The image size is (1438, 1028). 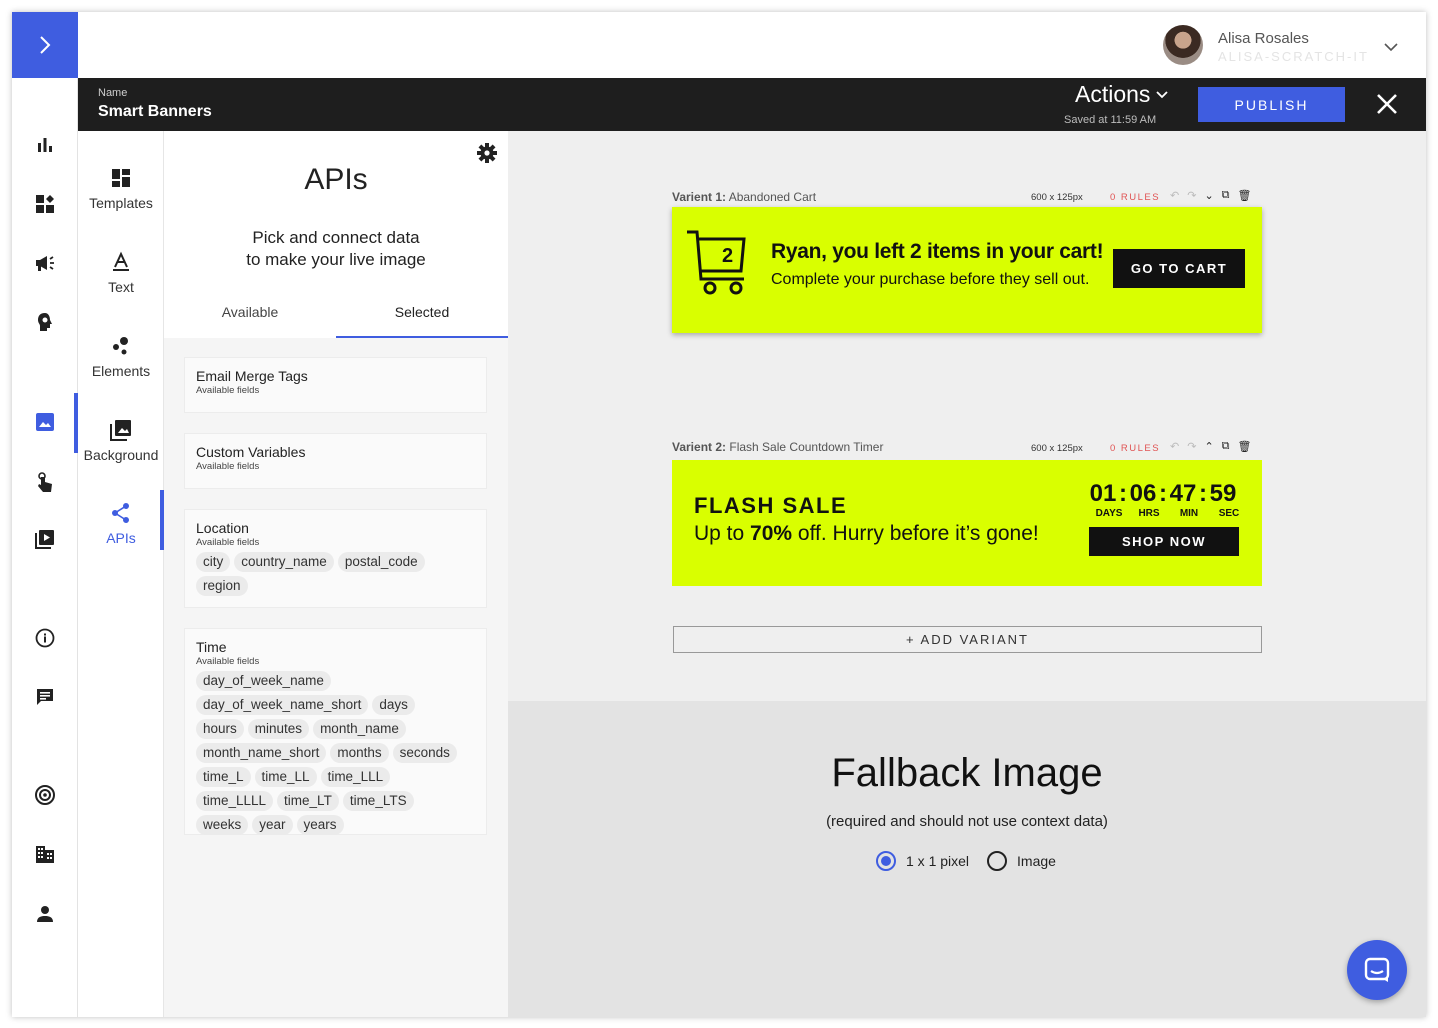 I want to click on nav-info, so click(x=45, y=638).